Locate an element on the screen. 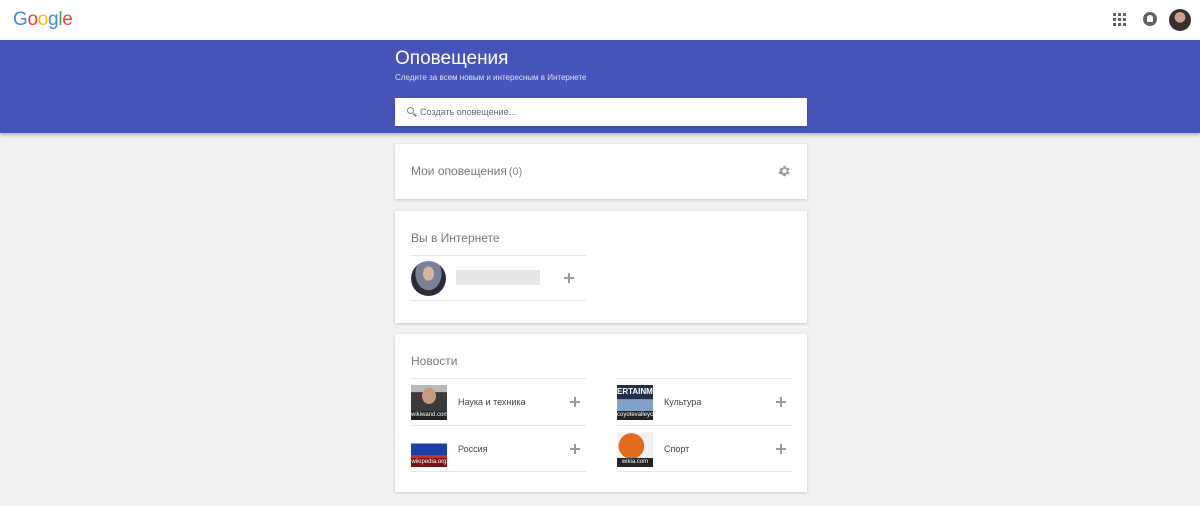  news-thumbnail: wikipedia.org is located at coordinates (429, 449).